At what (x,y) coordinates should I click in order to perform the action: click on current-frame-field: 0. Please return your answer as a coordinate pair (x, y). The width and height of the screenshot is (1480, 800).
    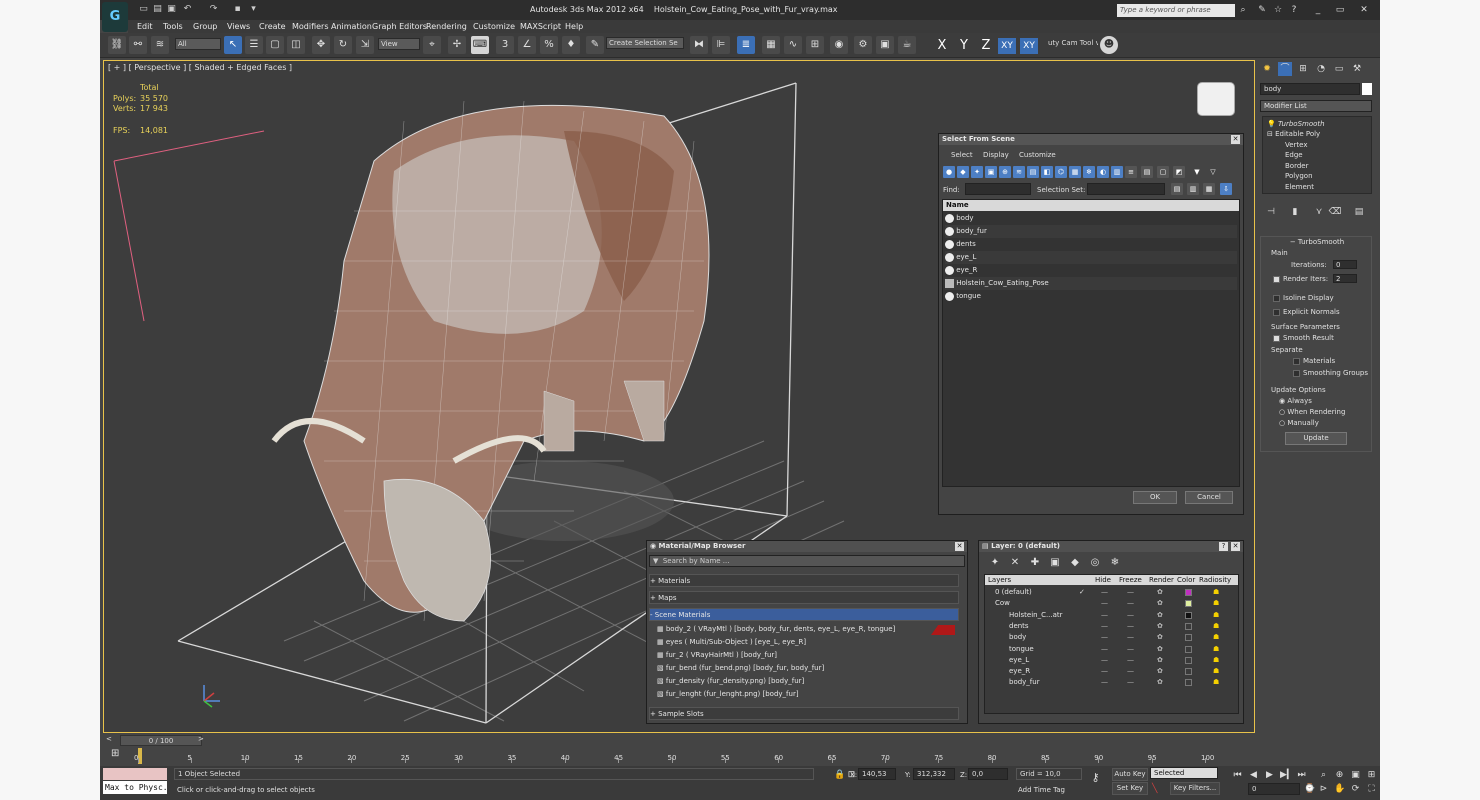
    Looking at the image, I should click on (1274, 789).